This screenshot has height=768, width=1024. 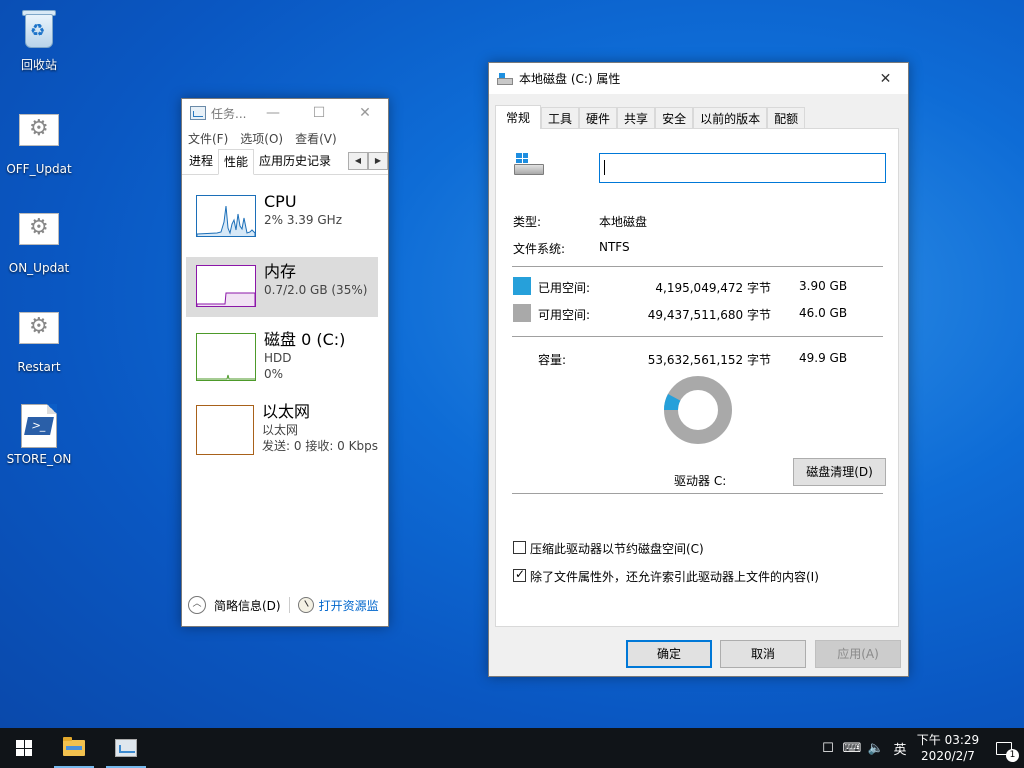 I want to click on perf-item-cpu: CPU 2% 3.39 GHz, so click(x=282, y=218).